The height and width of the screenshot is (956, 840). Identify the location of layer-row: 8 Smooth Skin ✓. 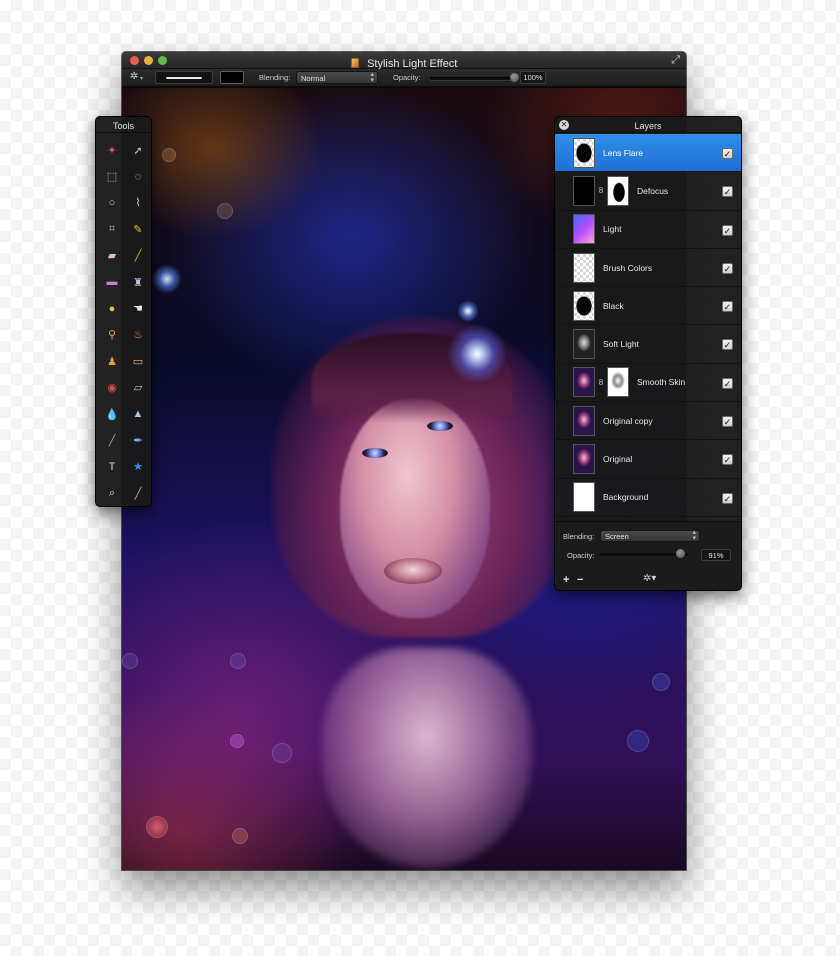
(648, 383).